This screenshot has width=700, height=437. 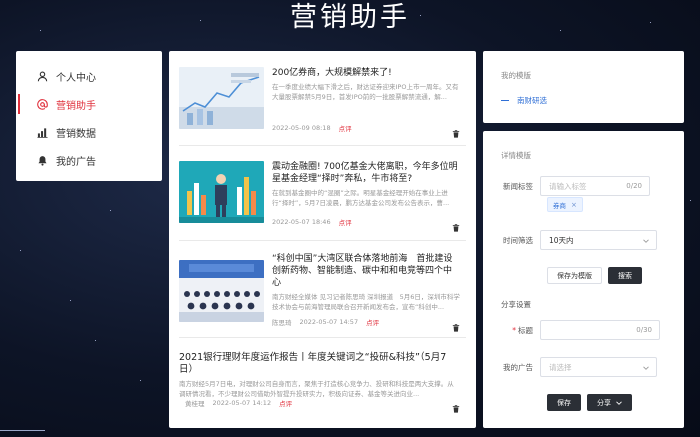 What do you see at coordinates (604, 402) in the screenshot?
I see `share-button-label: 分享` at bounding box center [604, 402].